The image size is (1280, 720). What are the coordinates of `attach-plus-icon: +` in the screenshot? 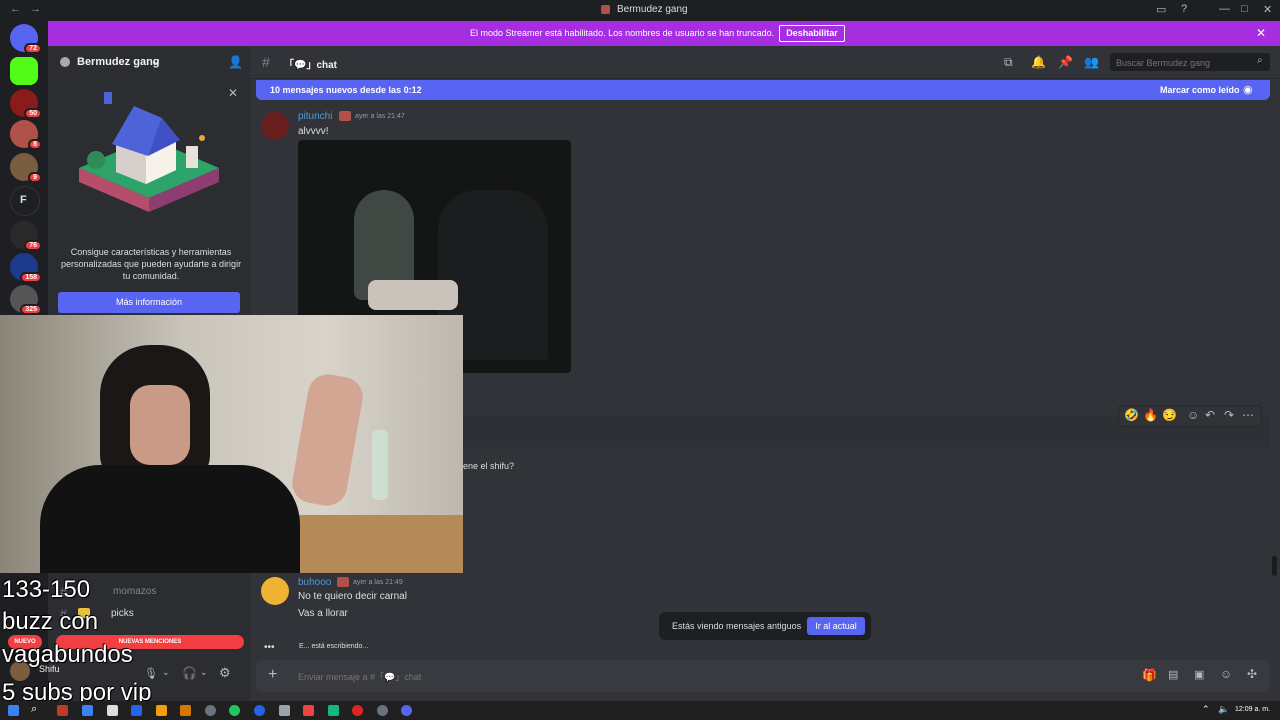 It's located at (272, 675).